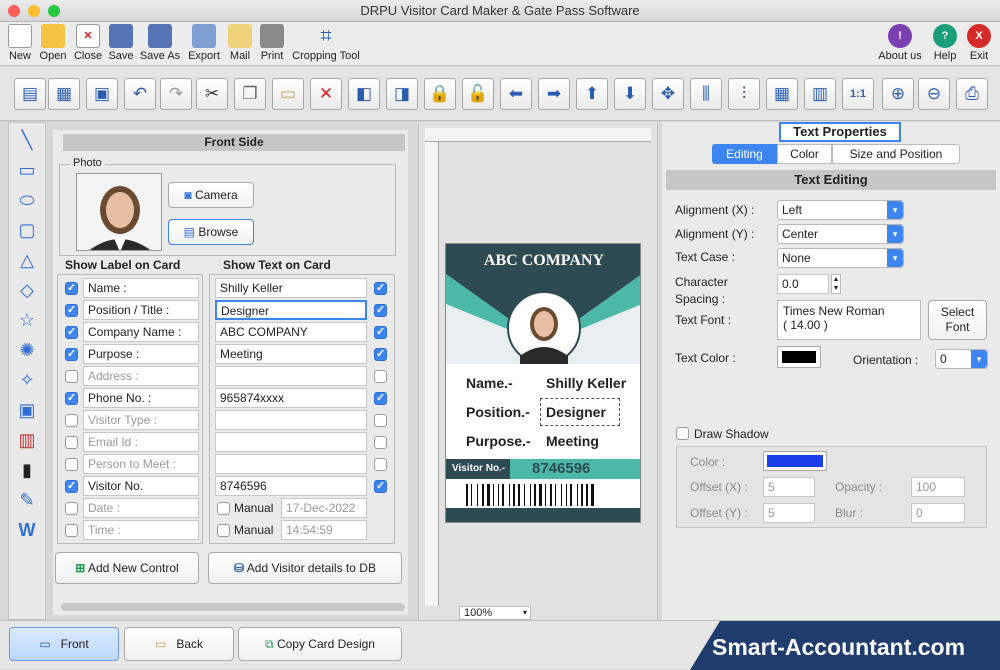  What do you see at coordinates (14, 11) in the screenshot?
I see `close-window-icon` at bounding box center [14, 11].